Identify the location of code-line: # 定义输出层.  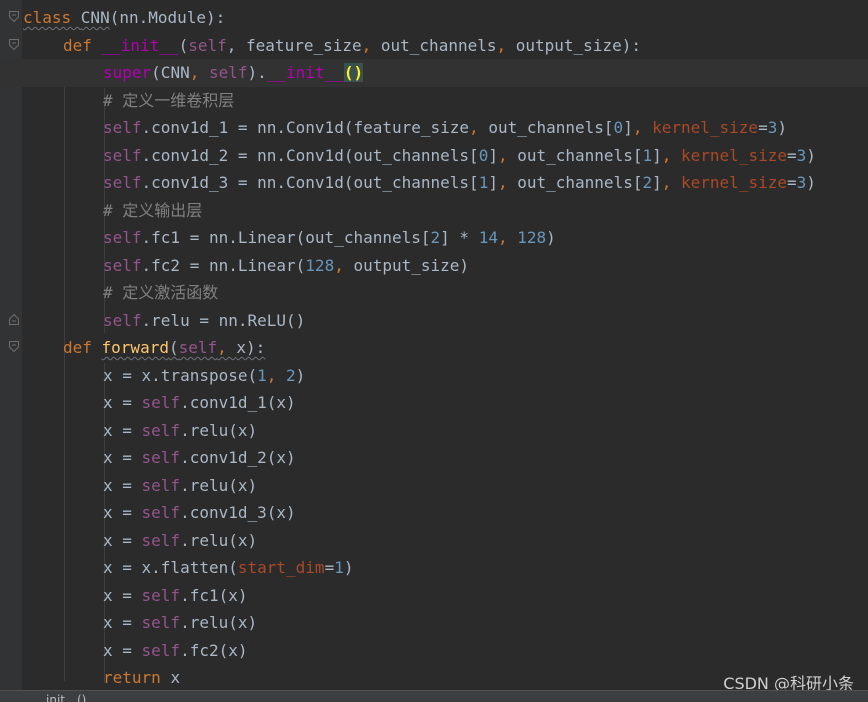
(434, 211).